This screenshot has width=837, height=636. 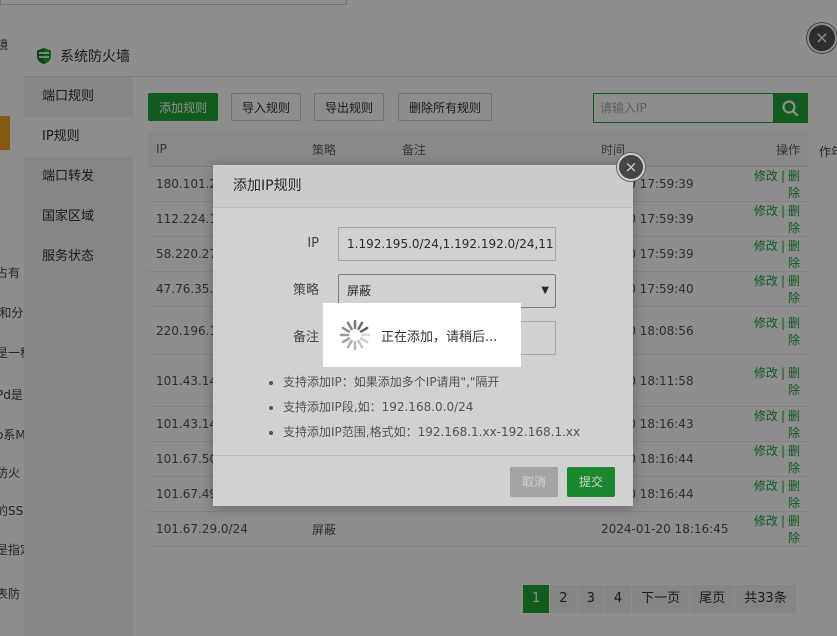 What do you see at coordinates (355, 335) in the screenshot?
I see `spinner-icon` at bounding box center [355, 335].